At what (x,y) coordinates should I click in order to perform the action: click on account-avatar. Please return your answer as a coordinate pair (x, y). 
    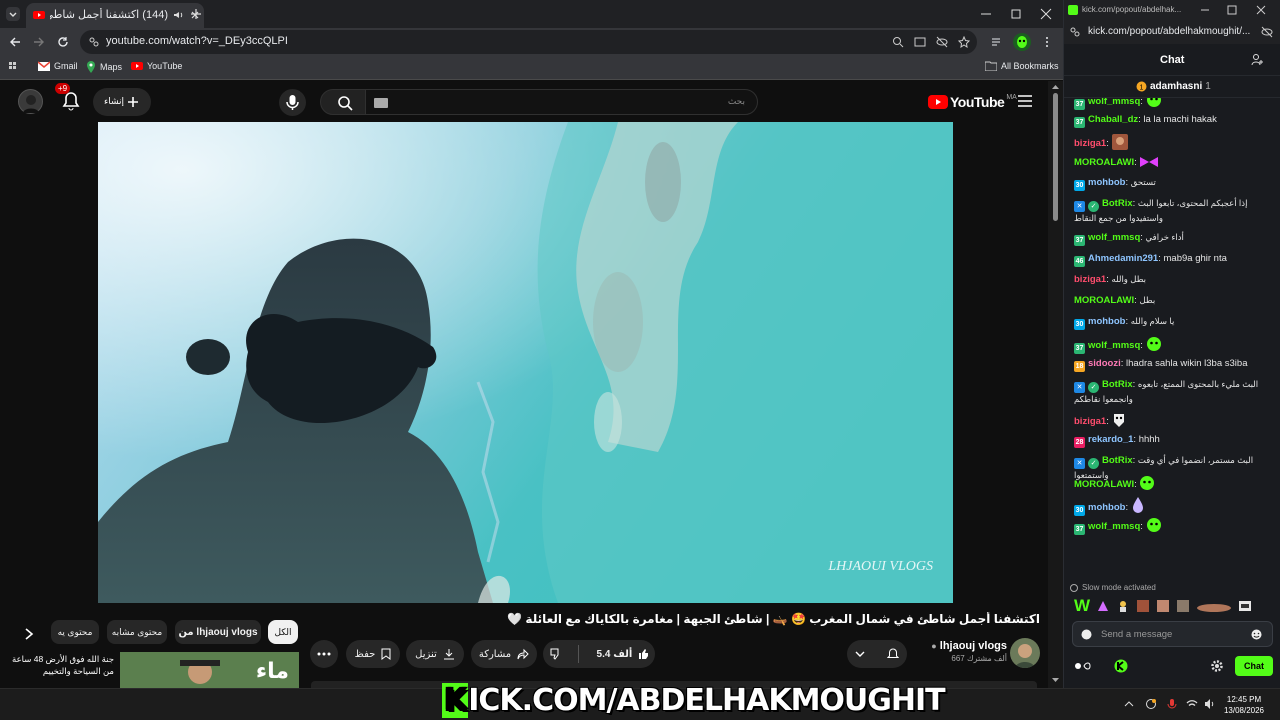
    Looking at the image, I should click on (30, 101).